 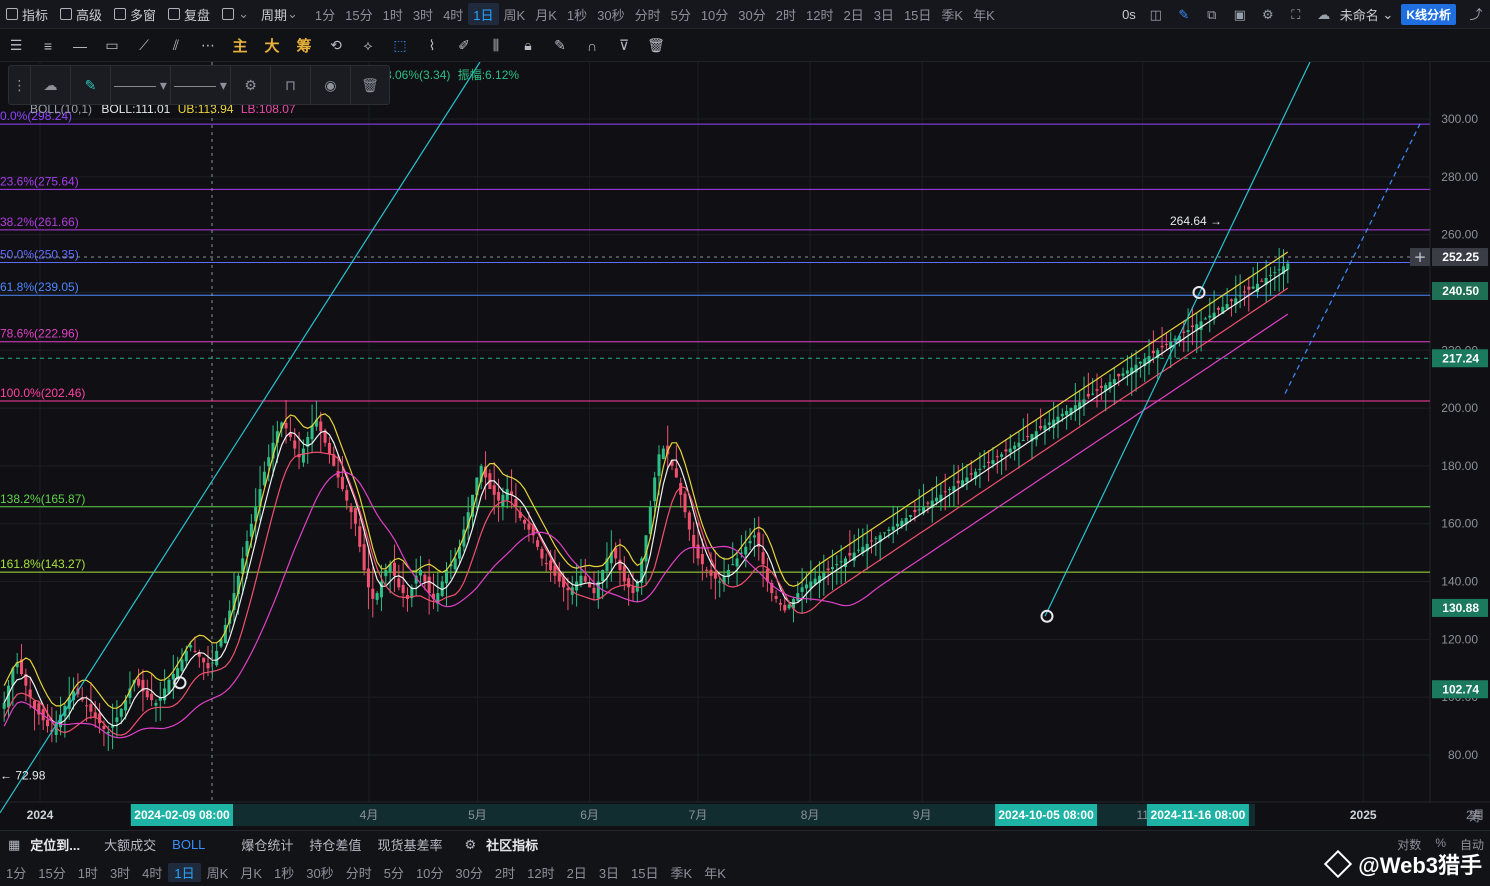 What do you see at coordinates (16, 45) in the screenshot?
I see `collapse-icon: ☰` at bounding box center [16, 45].